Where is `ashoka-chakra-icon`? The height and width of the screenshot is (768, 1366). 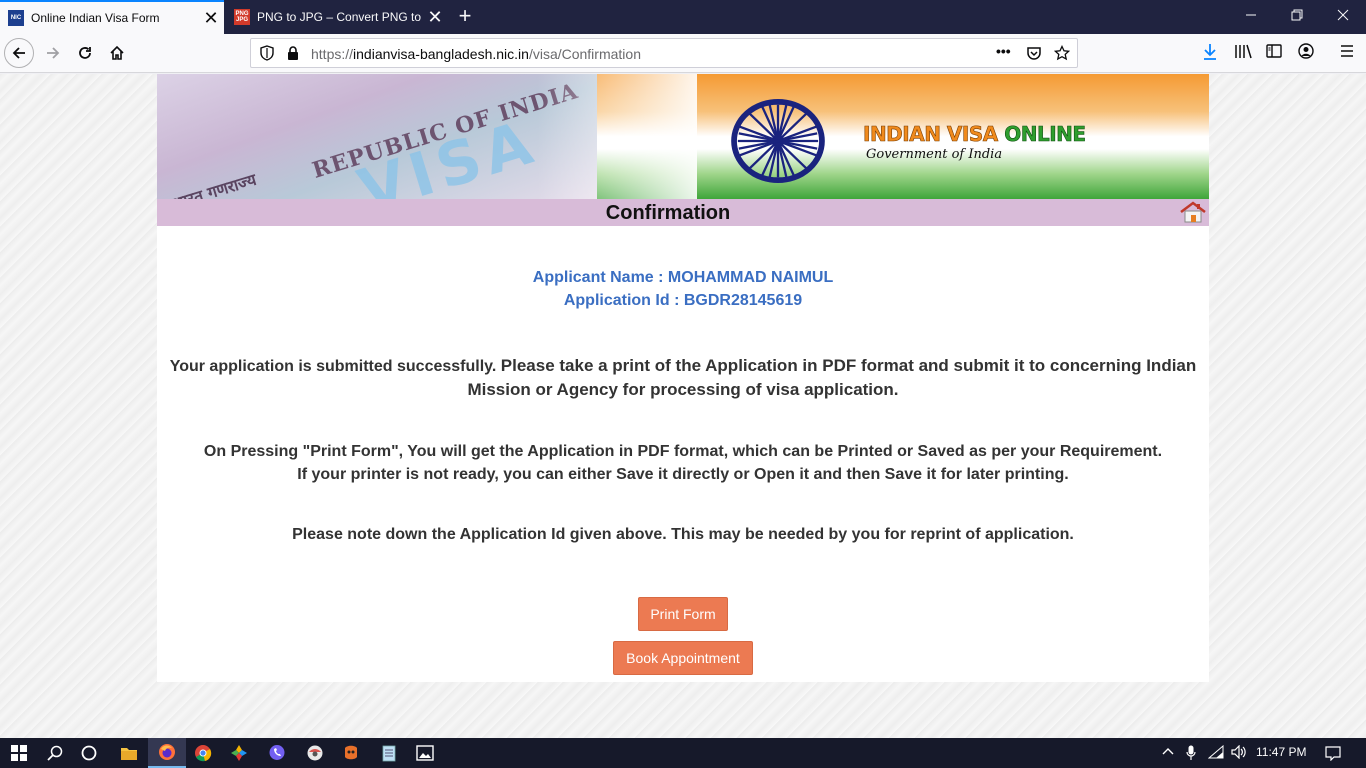 ashoka-chakra-icon is located at coordinates (778, 141).